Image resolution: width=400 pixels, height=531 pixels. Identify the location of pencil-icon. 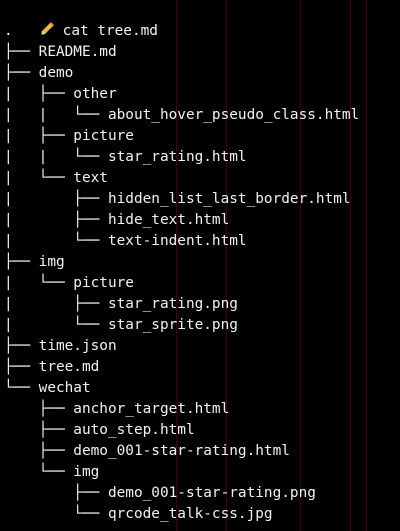
(47, 28).